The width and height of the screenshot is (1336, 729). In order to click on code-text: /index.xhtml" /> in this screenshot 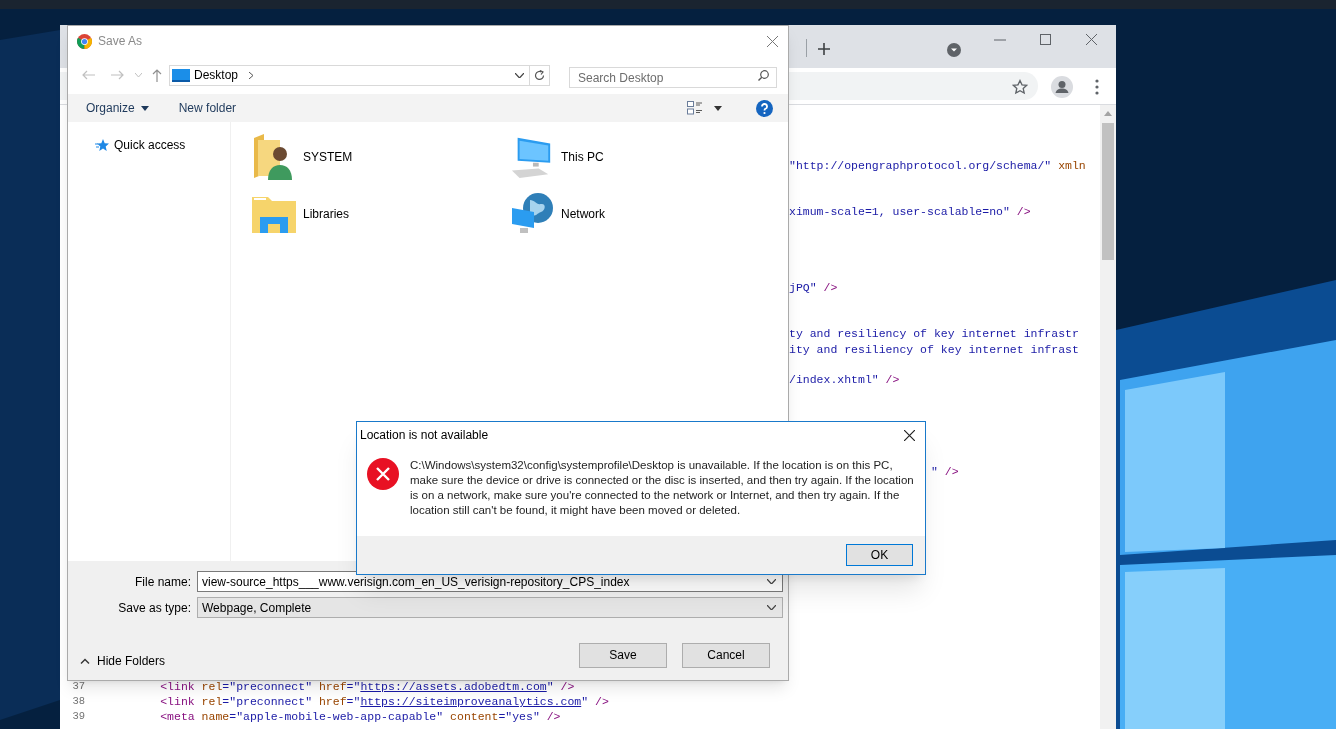, I will do `click(844, 380)`.